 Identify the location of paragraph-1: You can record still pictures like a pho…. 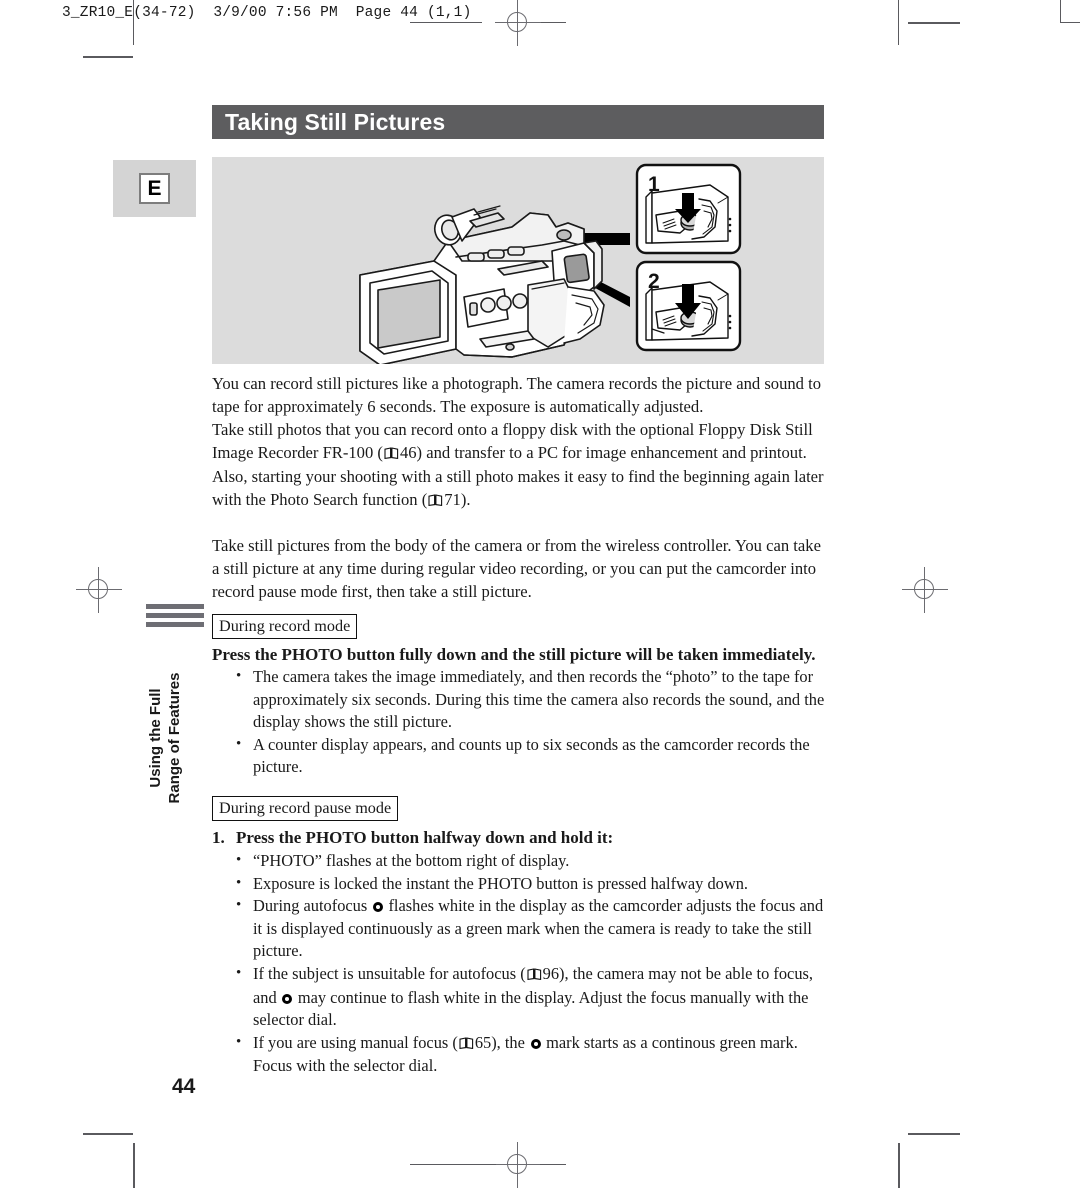
(517, 395).